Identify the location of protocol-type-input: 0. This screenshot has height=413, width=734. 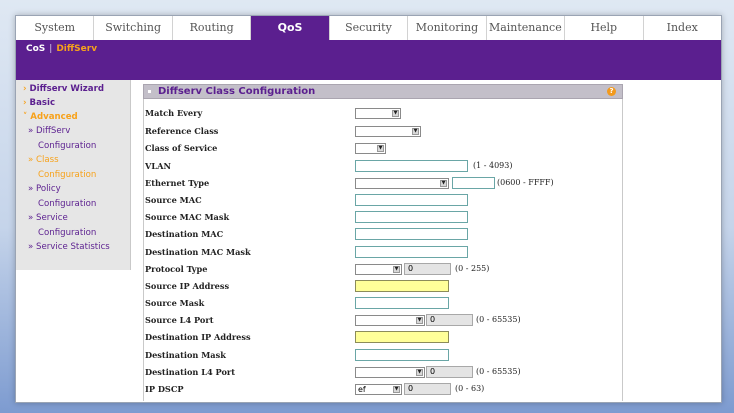
(427, 269).